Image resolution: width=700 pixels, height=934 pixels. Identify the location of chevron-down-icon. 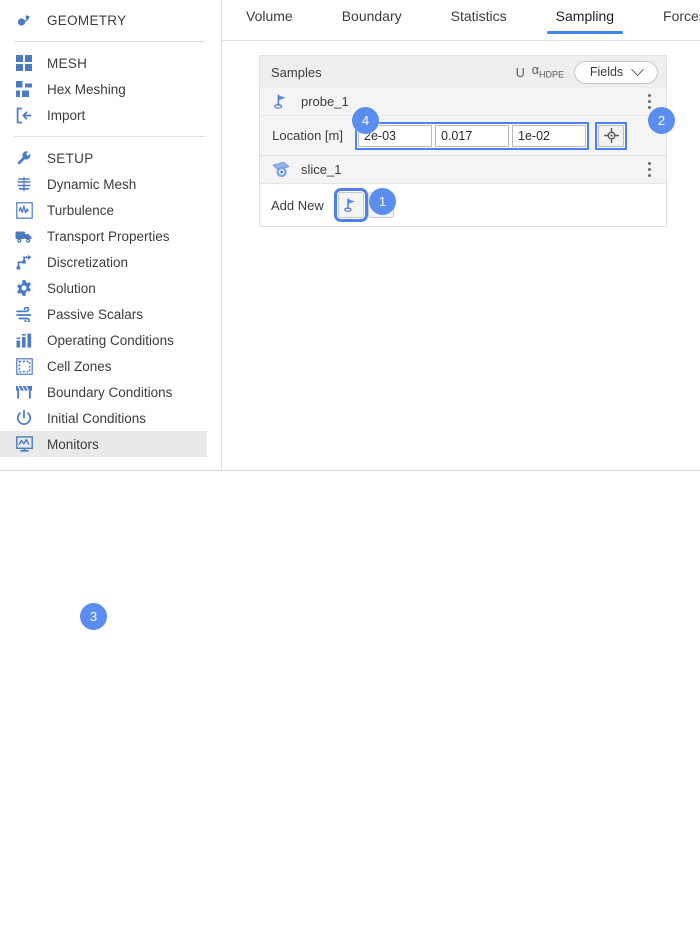
(638, 69).